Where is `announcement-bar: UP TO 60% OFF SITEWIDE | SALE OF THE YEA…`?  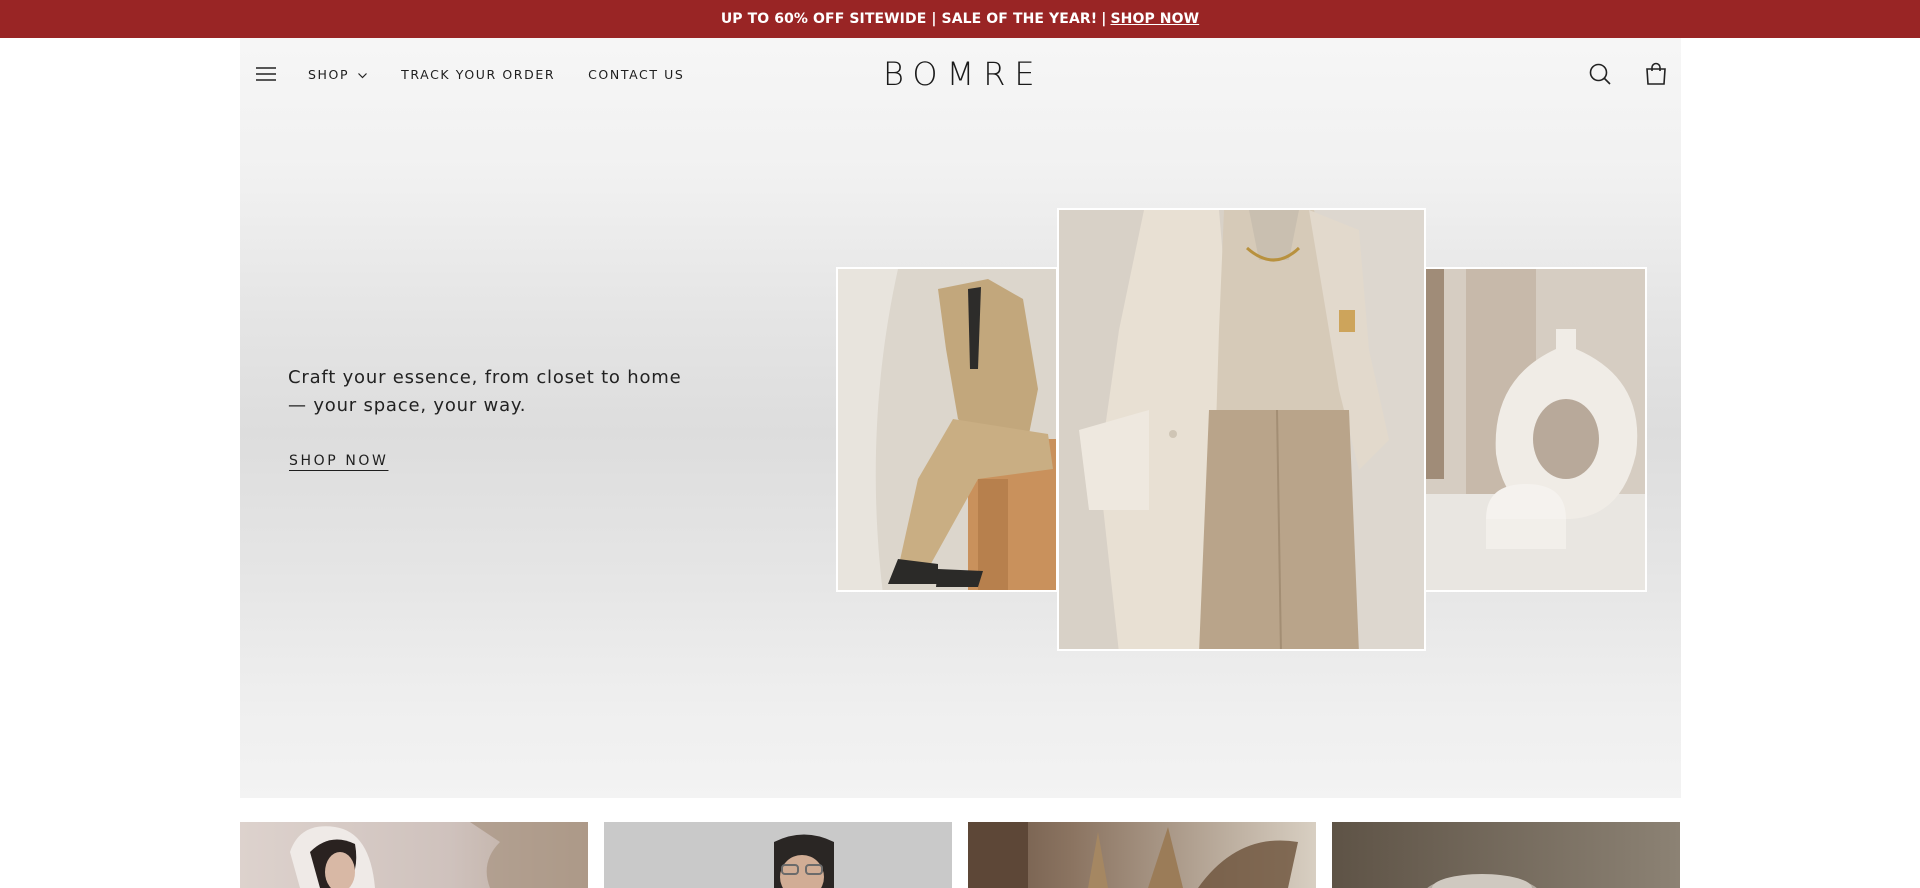
announcement-bar: UP TO 60% OFF SITEWIDE | SALE OF THE YEA… is located at coordinates (960, 19).